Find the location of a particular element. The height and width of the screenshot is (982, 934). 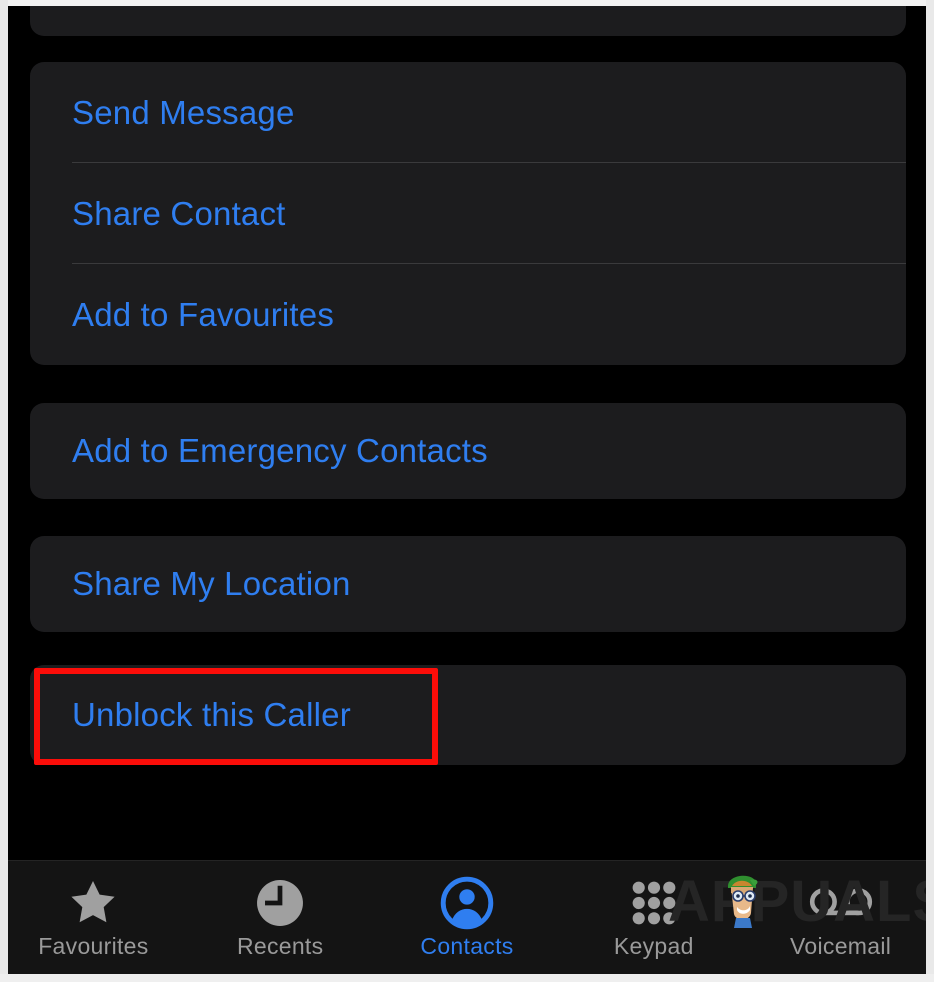

share-contact-row: Share Contact is located at coordinates (468, 213).